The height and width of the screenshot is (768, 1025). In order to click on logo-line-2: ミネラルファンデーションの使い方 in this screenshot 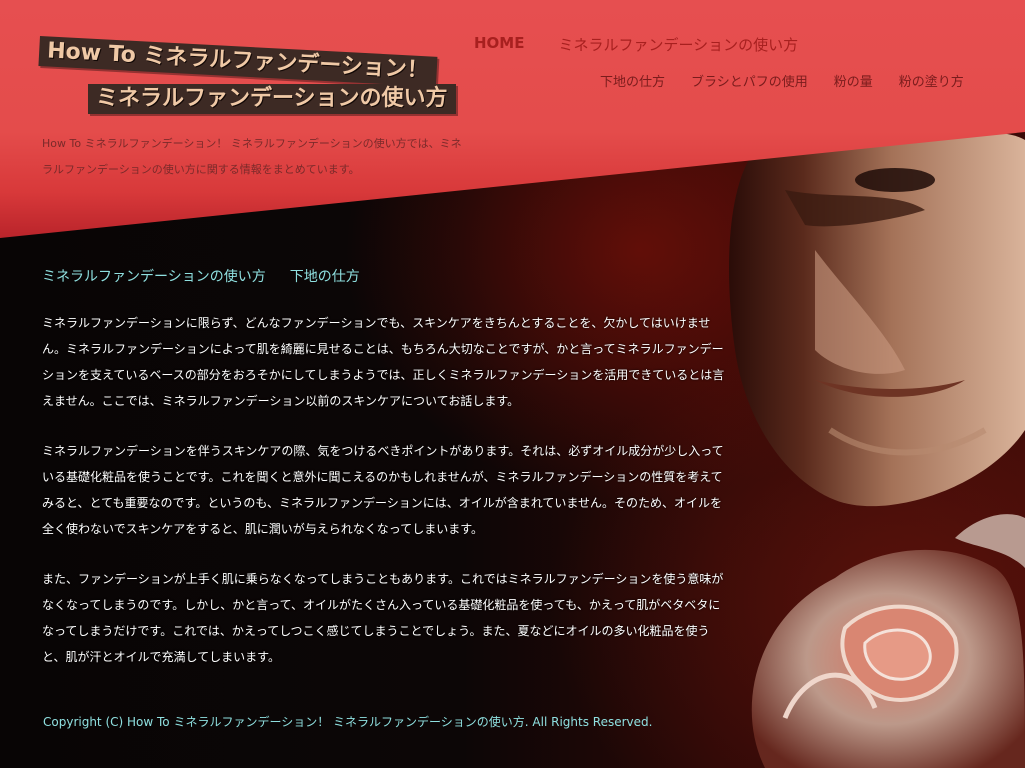, I will do `click(272, 99)`.